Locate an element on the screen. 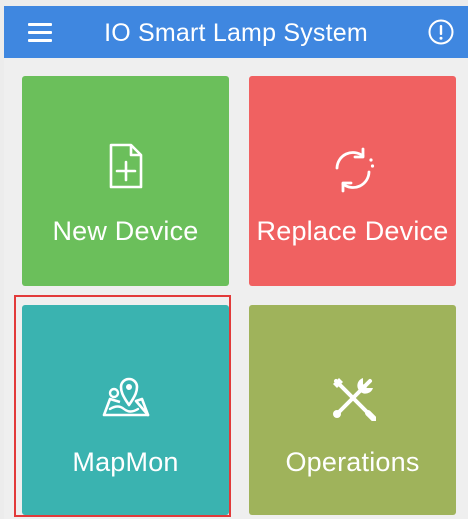  map-pin-icon is located at coordinates (126, 400).